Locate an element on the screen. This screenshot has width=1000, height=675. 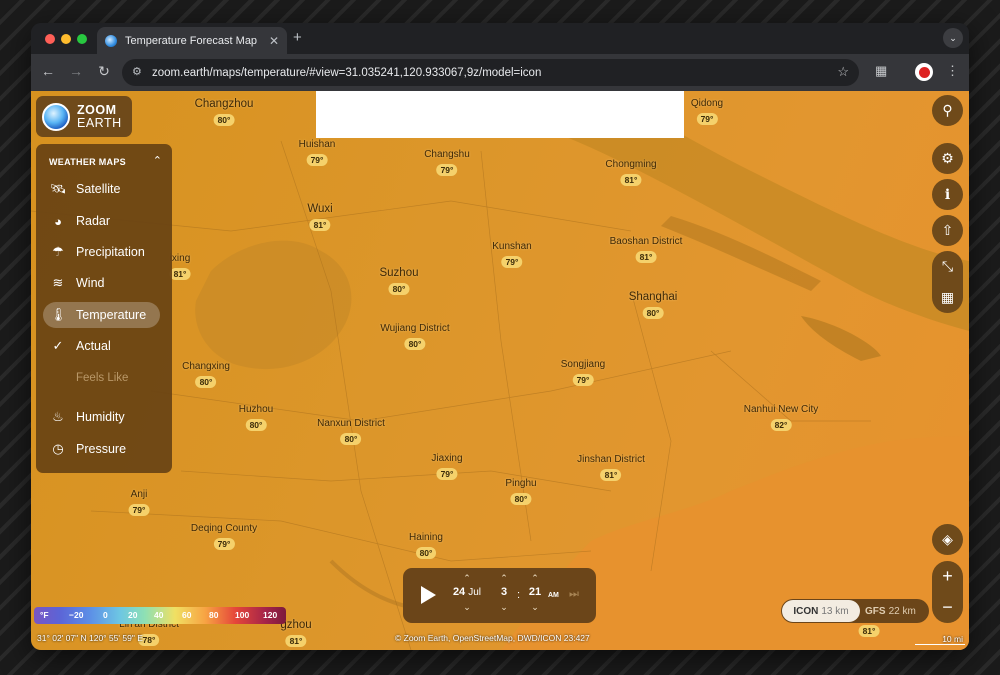
city-label: Nanhui New City 82° is located at coordinates (781, 418).